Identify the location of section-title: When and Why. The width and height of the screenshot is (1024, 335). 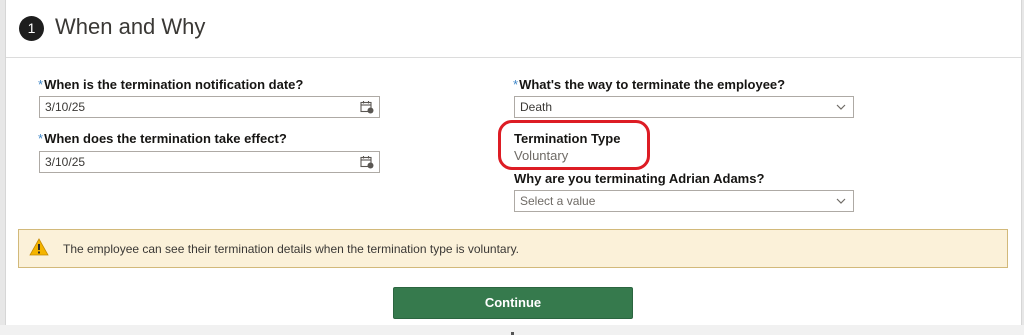
(130, 26).